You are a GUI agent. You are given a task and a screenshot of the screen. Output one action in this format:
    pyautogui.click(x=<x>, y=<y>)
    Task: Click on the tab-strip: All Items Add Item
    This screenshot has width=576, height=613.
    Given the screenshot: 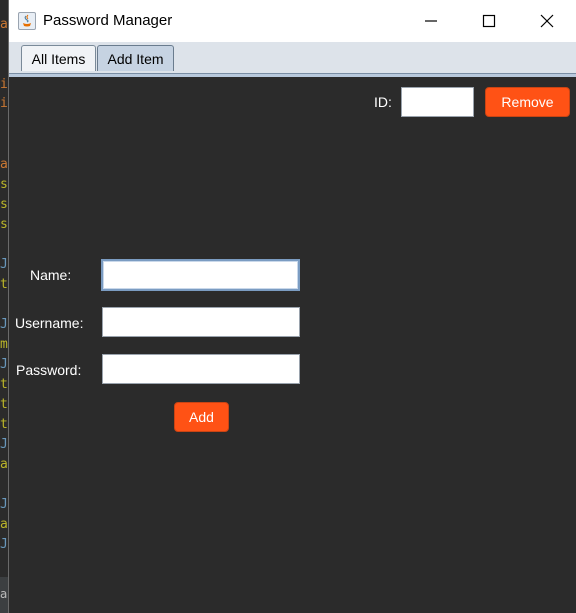 What is the action you would take?
    pyautogui.click(x=292, y=58)
    